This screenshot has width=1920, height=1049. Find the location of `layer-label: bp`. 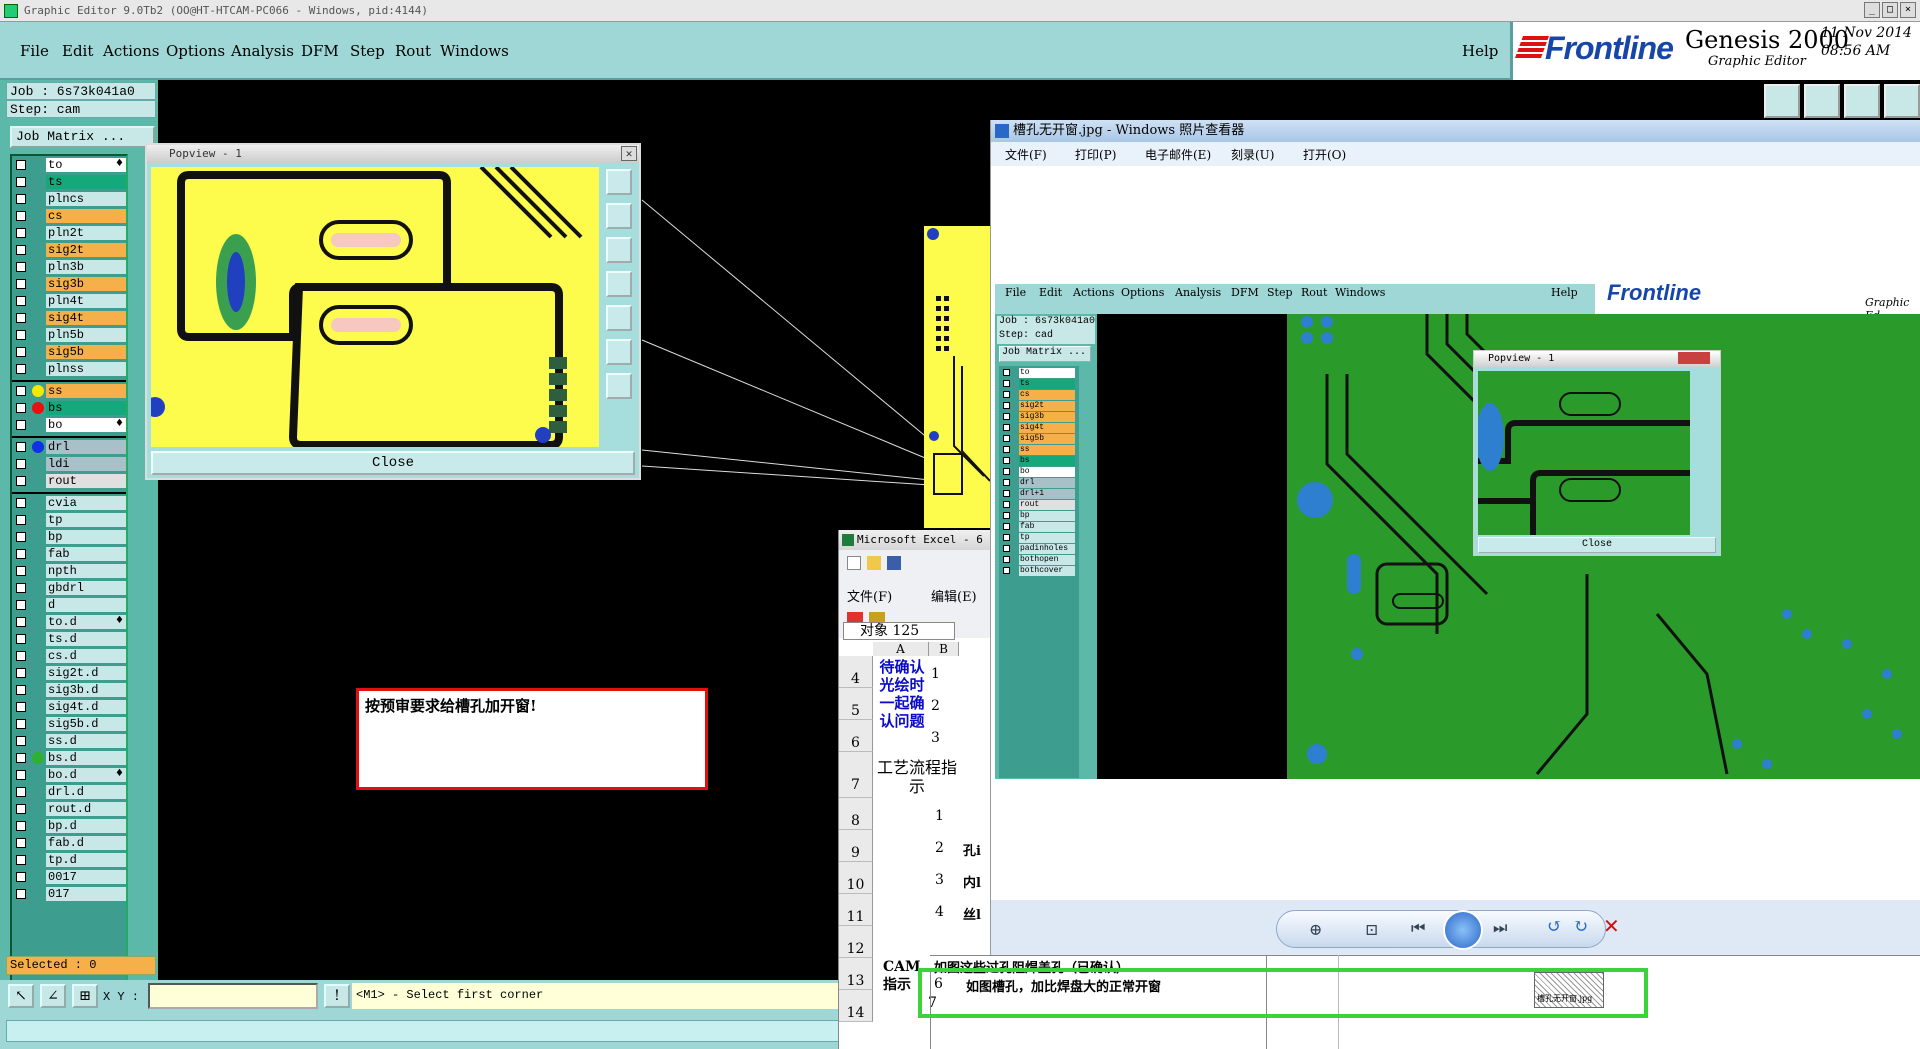

layer-label: bp is located at coordinates (86, 537).